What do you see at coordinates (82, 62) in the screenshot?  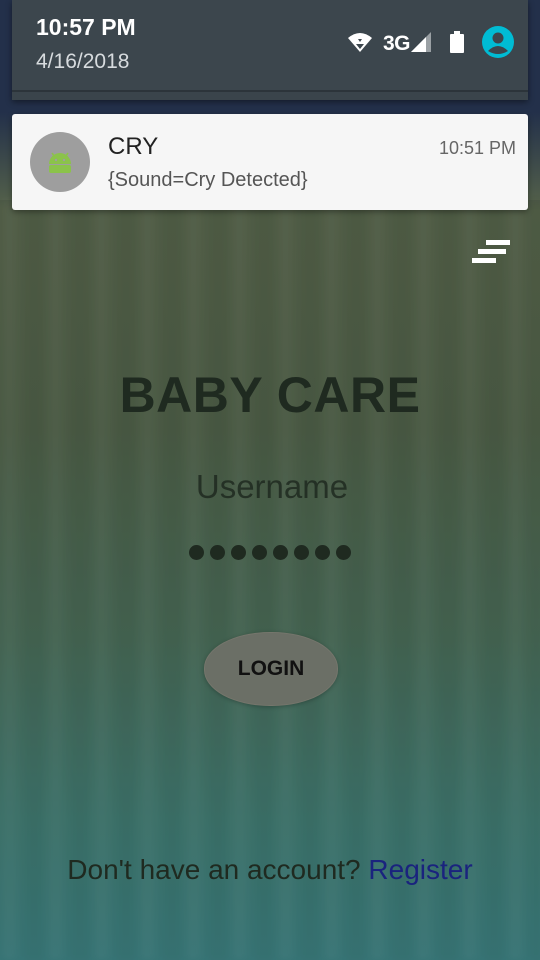 I see `status-date: 4/16/2018` at bounding box center [82, 62].